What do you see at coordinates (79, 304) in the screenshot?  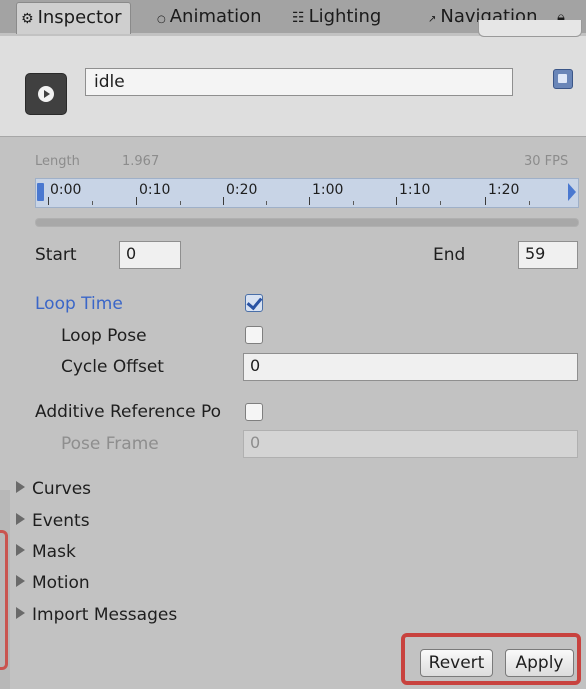 I see `loop-time-label: Loop Time` at bounding box center [79, 304].